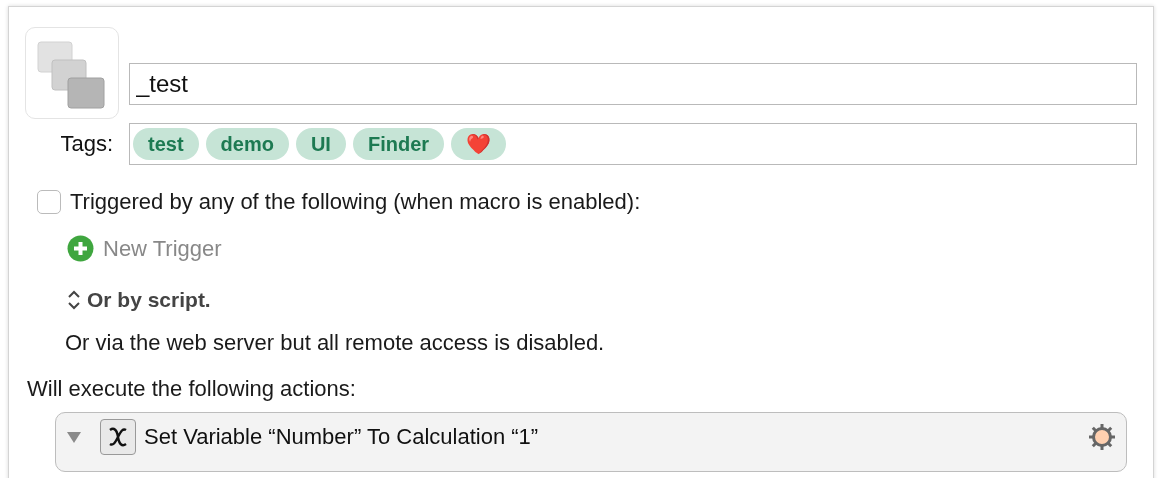 The width and height of the screenshot is (1168, 478). Describe the element at coordinates (49, 202) in the screenshot. I see `trigger-checkbox` at that location.